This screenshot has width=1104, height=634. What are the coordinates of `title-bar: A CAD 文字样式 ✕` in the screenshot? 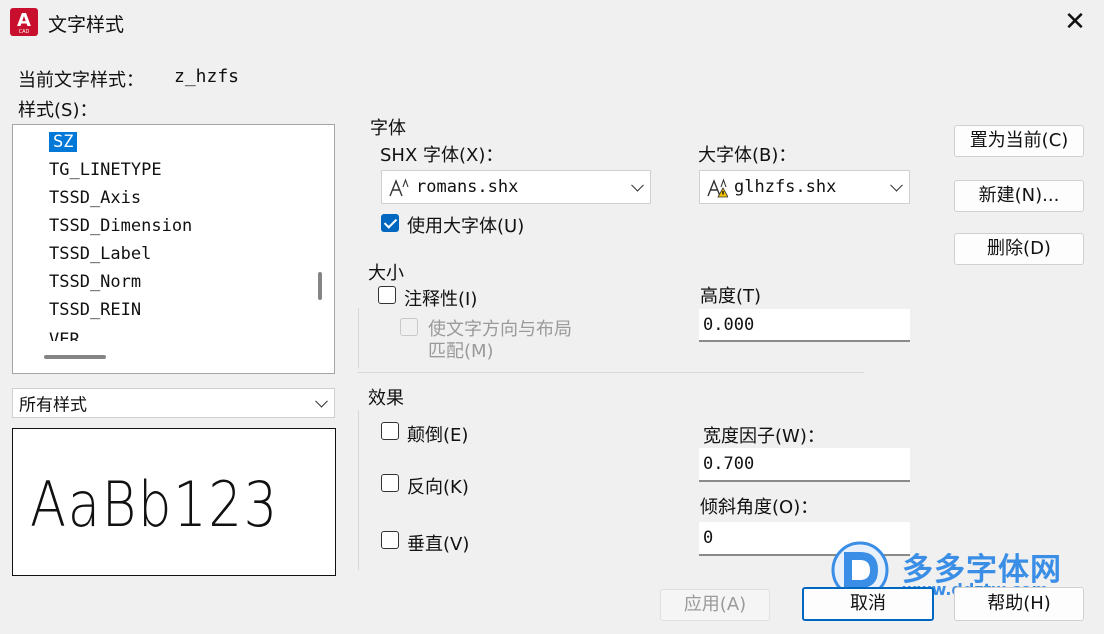 It's located at (552, 24).